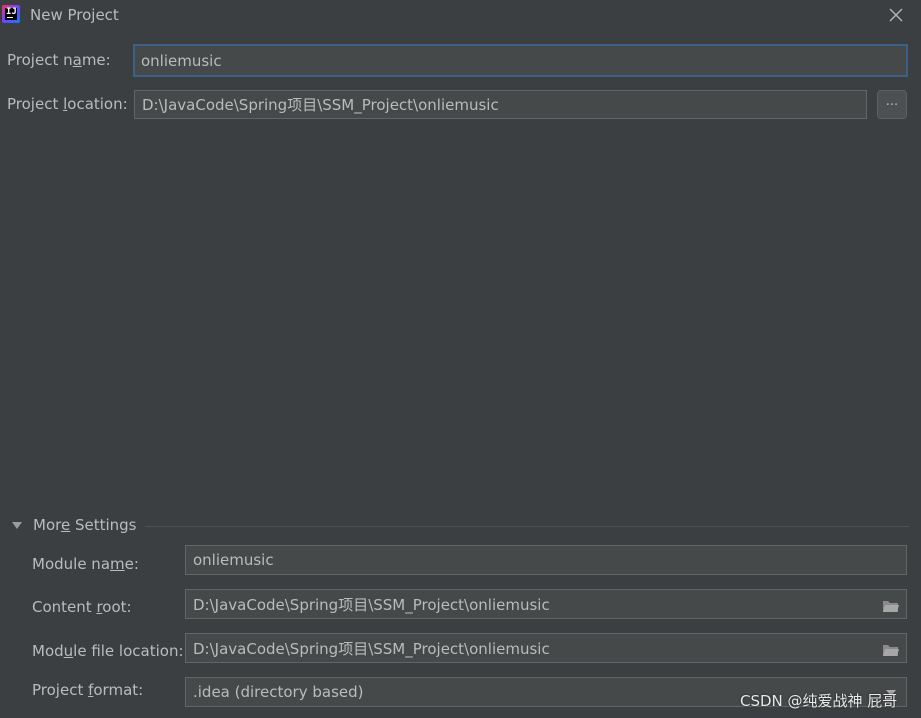  What do you see at coordinates (108, 651) in the screenshot?
I see `module-file-location-label: Module file location:` at bounding box center [108, 651].